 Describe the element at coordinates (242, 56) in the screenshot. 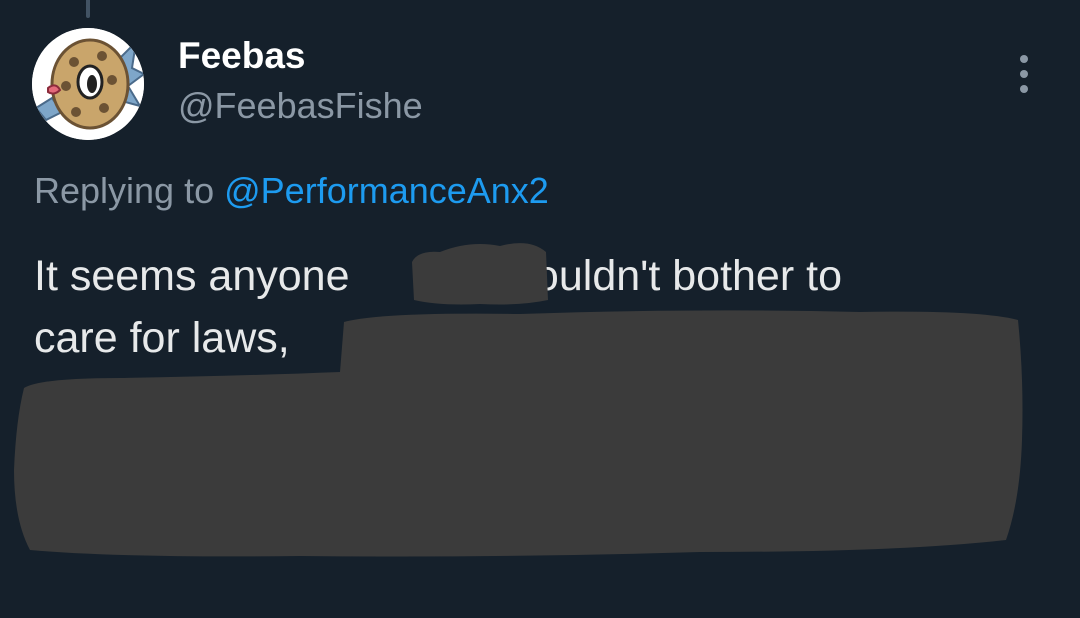

I see `author-display-name: Feebas` at that location.